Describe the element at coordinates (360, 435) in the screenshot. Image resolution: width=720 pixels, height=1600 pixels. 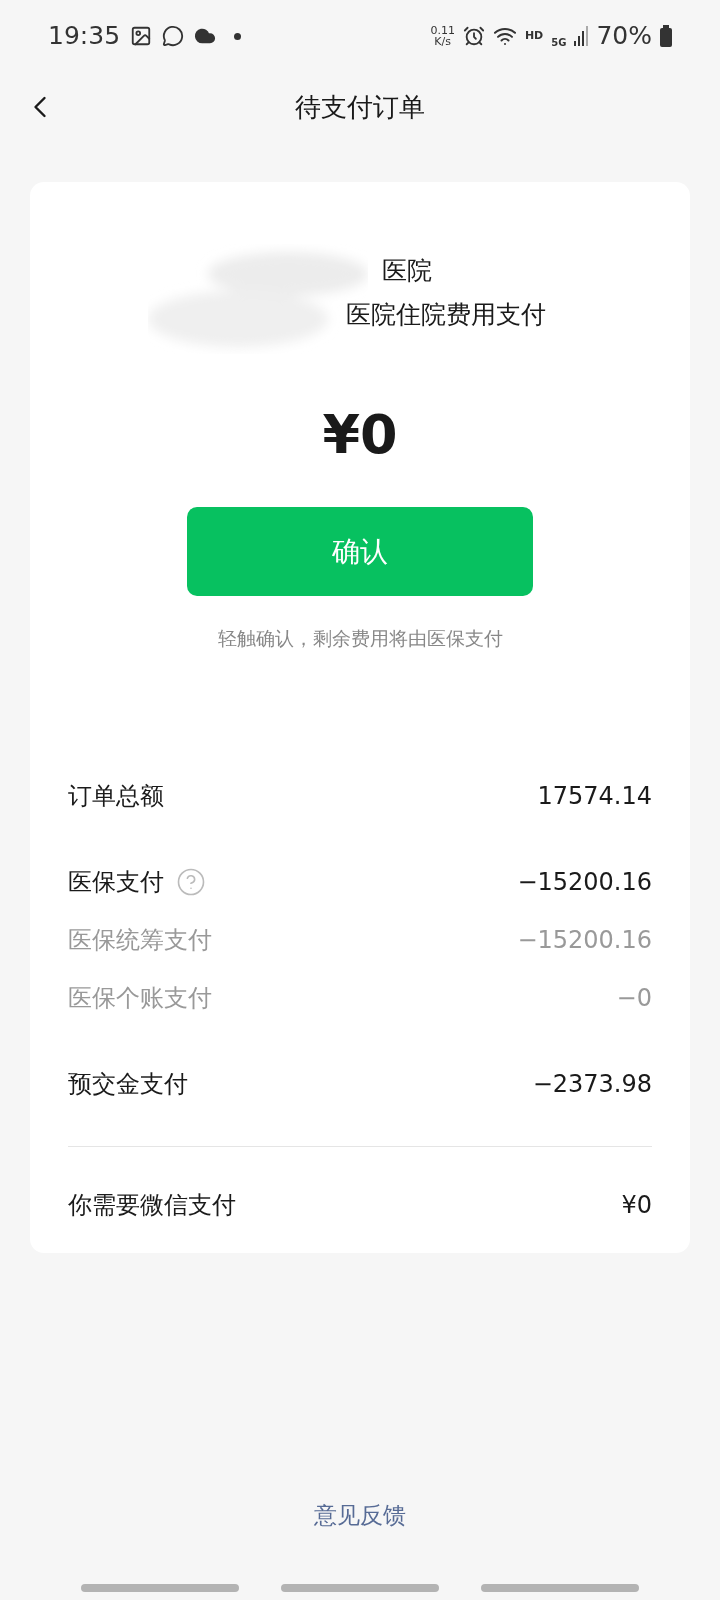
I see `amount: ¥0` at that location.